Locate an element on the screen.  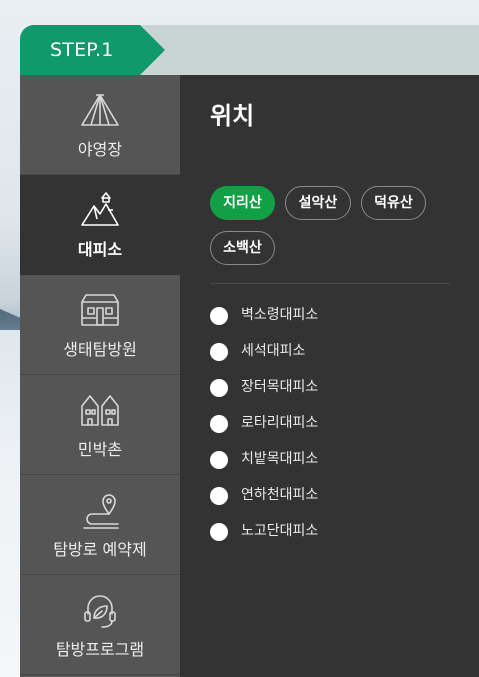
sidebar-item-campground: 야영장 is located at coordinates (100, 125).